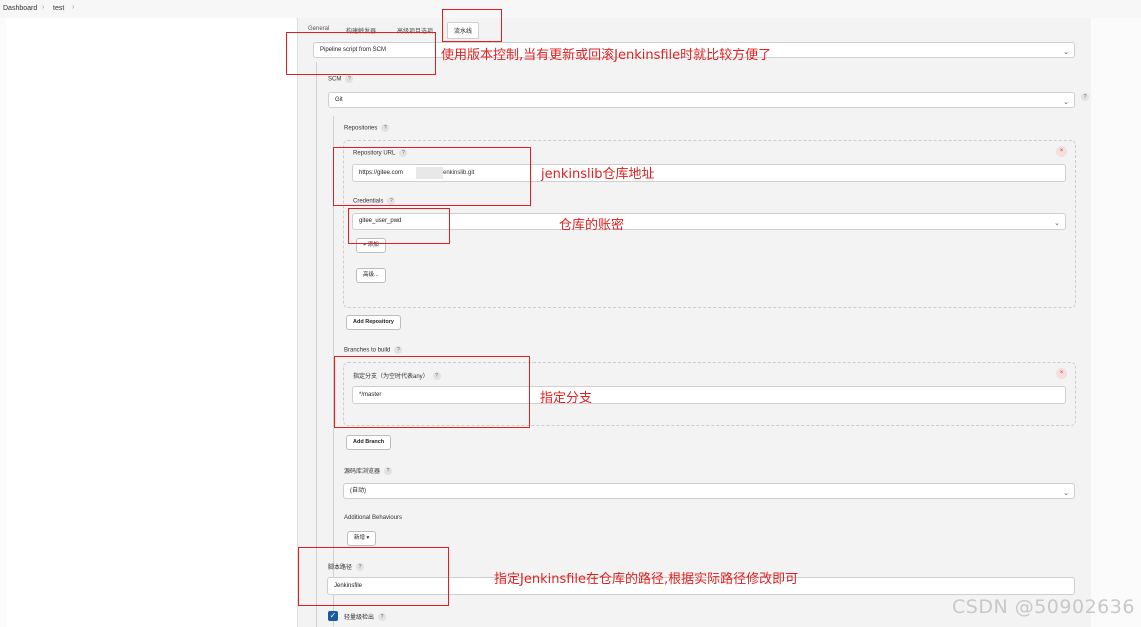 The width and height of the screenshot is (1141, 627). What do you see at coordinates (592, 225) in the screenshot?
I see `annotation-credentials-note: 仓库的账密` at bounding box center [592, 225].